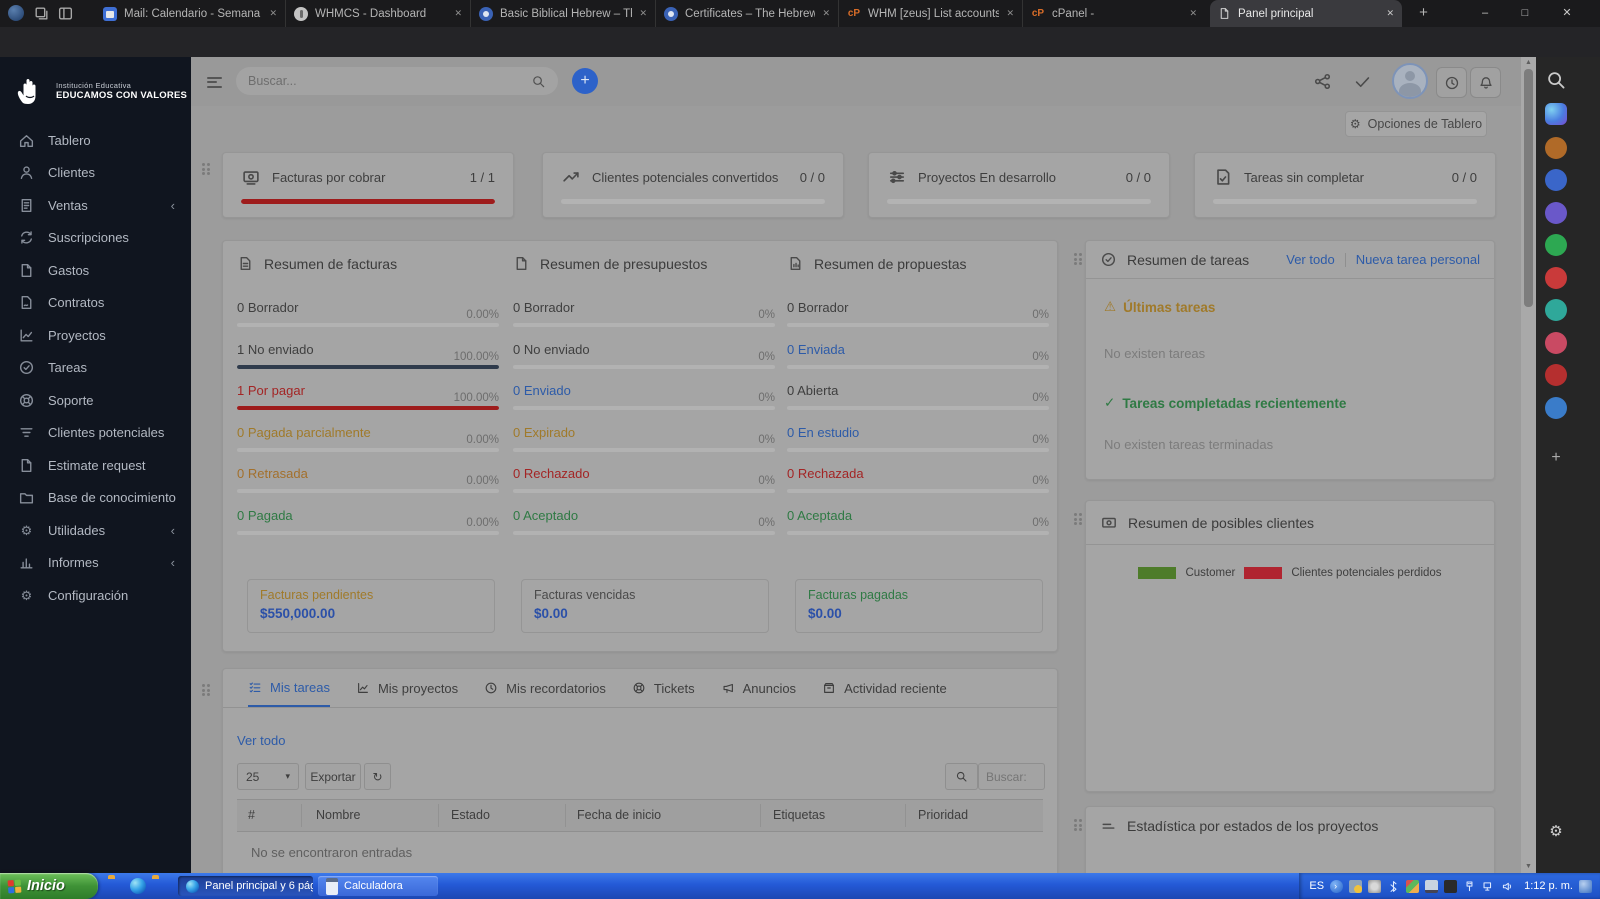 The image size is (1600, 899). What do you see at coordinates (1567, 13) in the screenshot?
I see `window-close-button: ✕` at bounding box center [1567, 13].